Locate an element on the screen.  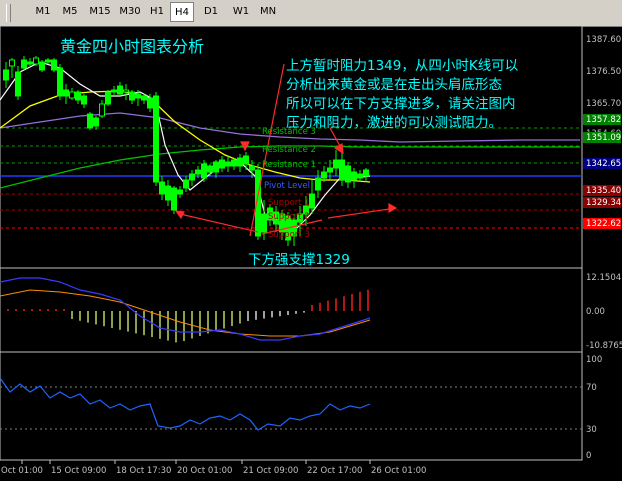
time-tick-label: 20 Oct 01:00 is located at coordinates (204, 471).